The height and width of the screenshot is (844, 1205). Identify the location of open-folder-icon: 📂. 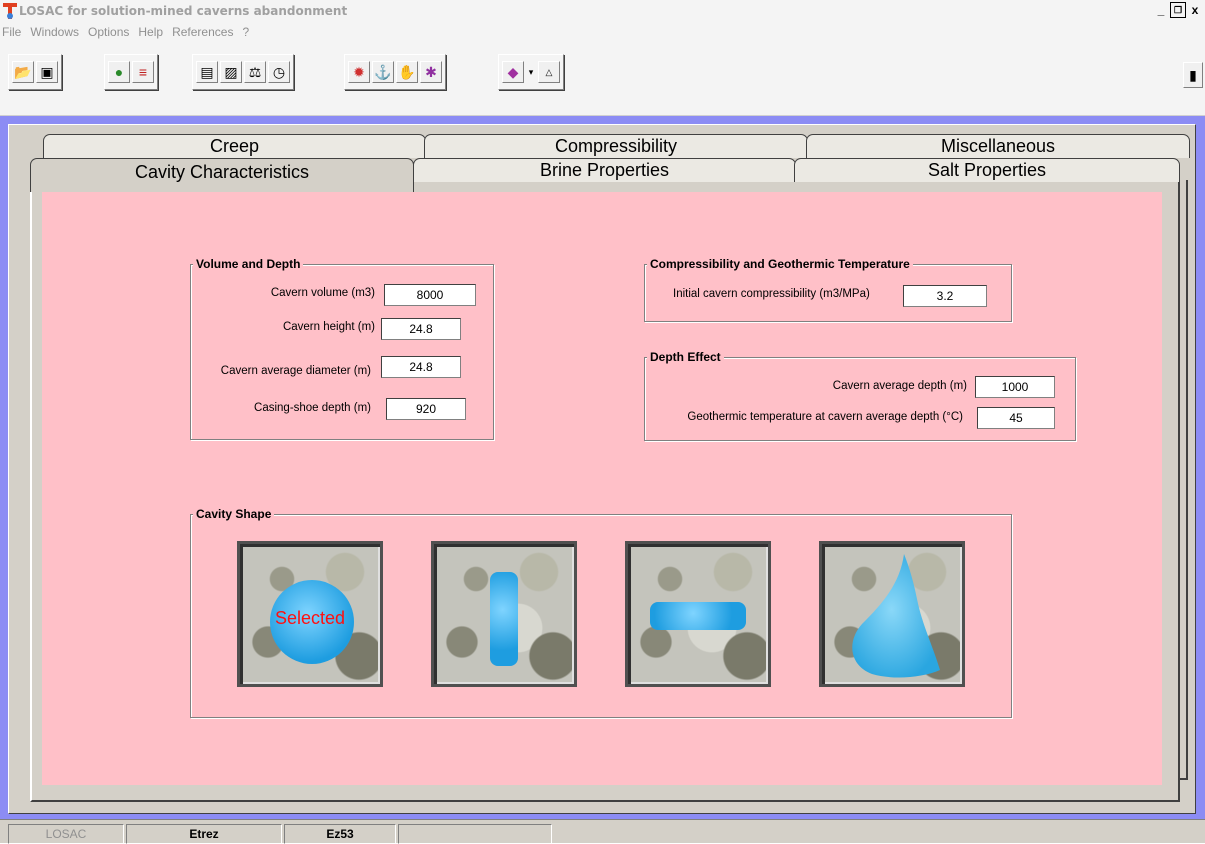
(23, 72).